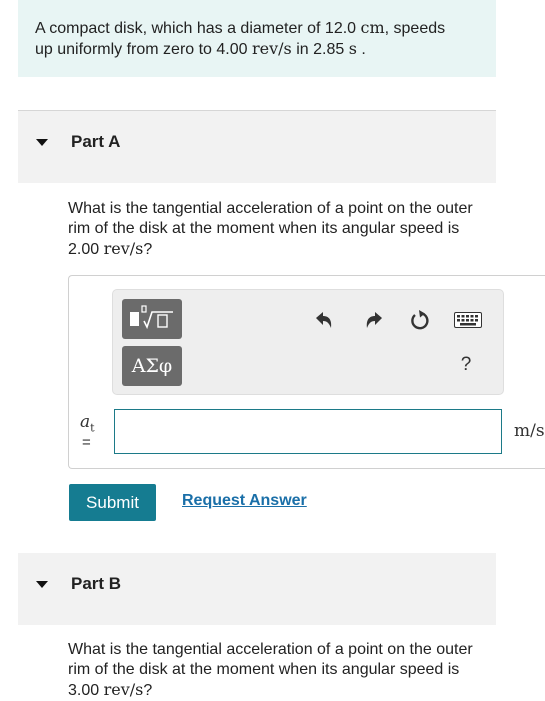 The height and width of the screenshot is (701, 545). I want to click on problem-text: , speeds, so click(415, 28).